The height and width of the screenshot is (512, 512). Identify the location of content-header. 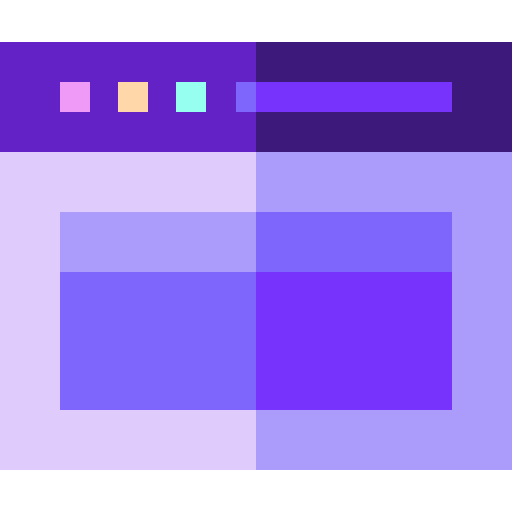
(158, 242).